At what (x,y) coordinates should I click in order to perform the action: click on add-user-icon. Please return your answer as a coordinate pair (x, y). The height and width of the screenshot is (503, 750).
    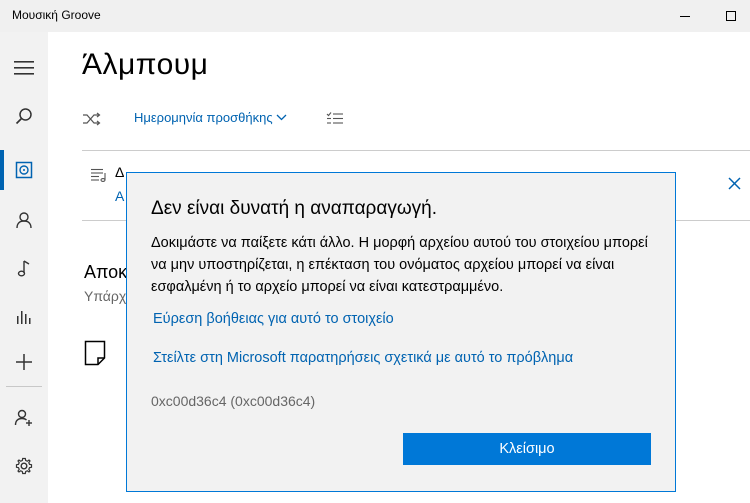
    Looking at the image, I should click on (23, 417).